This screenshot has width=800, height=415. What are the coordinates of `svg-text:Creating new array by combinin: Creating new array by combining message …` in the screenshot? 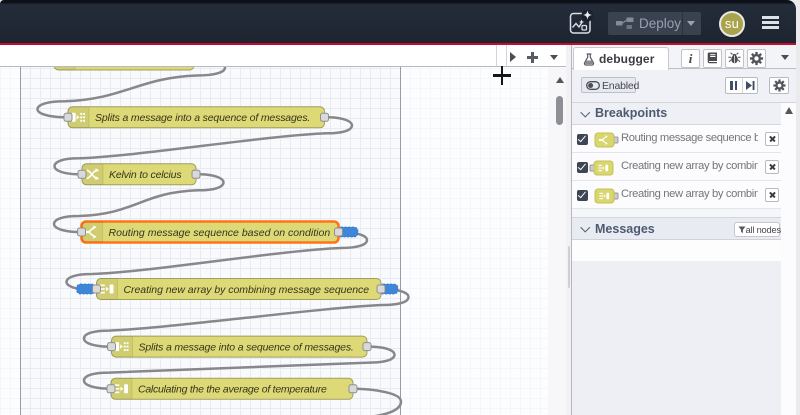 It's located at (247, 290).